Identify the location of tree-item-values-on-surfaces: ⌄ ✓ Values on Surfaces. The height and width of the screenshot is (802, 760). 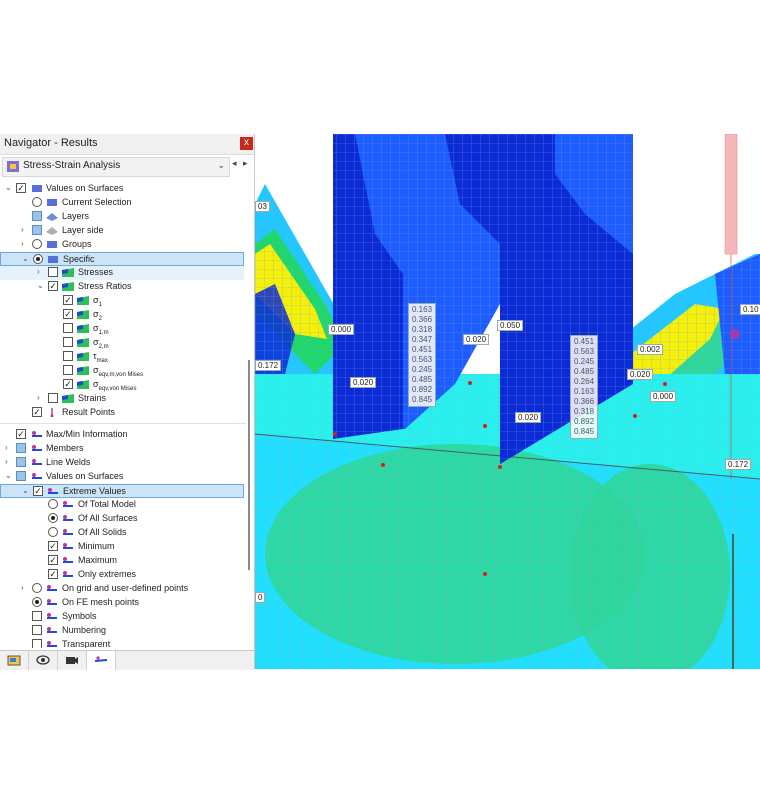
(122, 189).